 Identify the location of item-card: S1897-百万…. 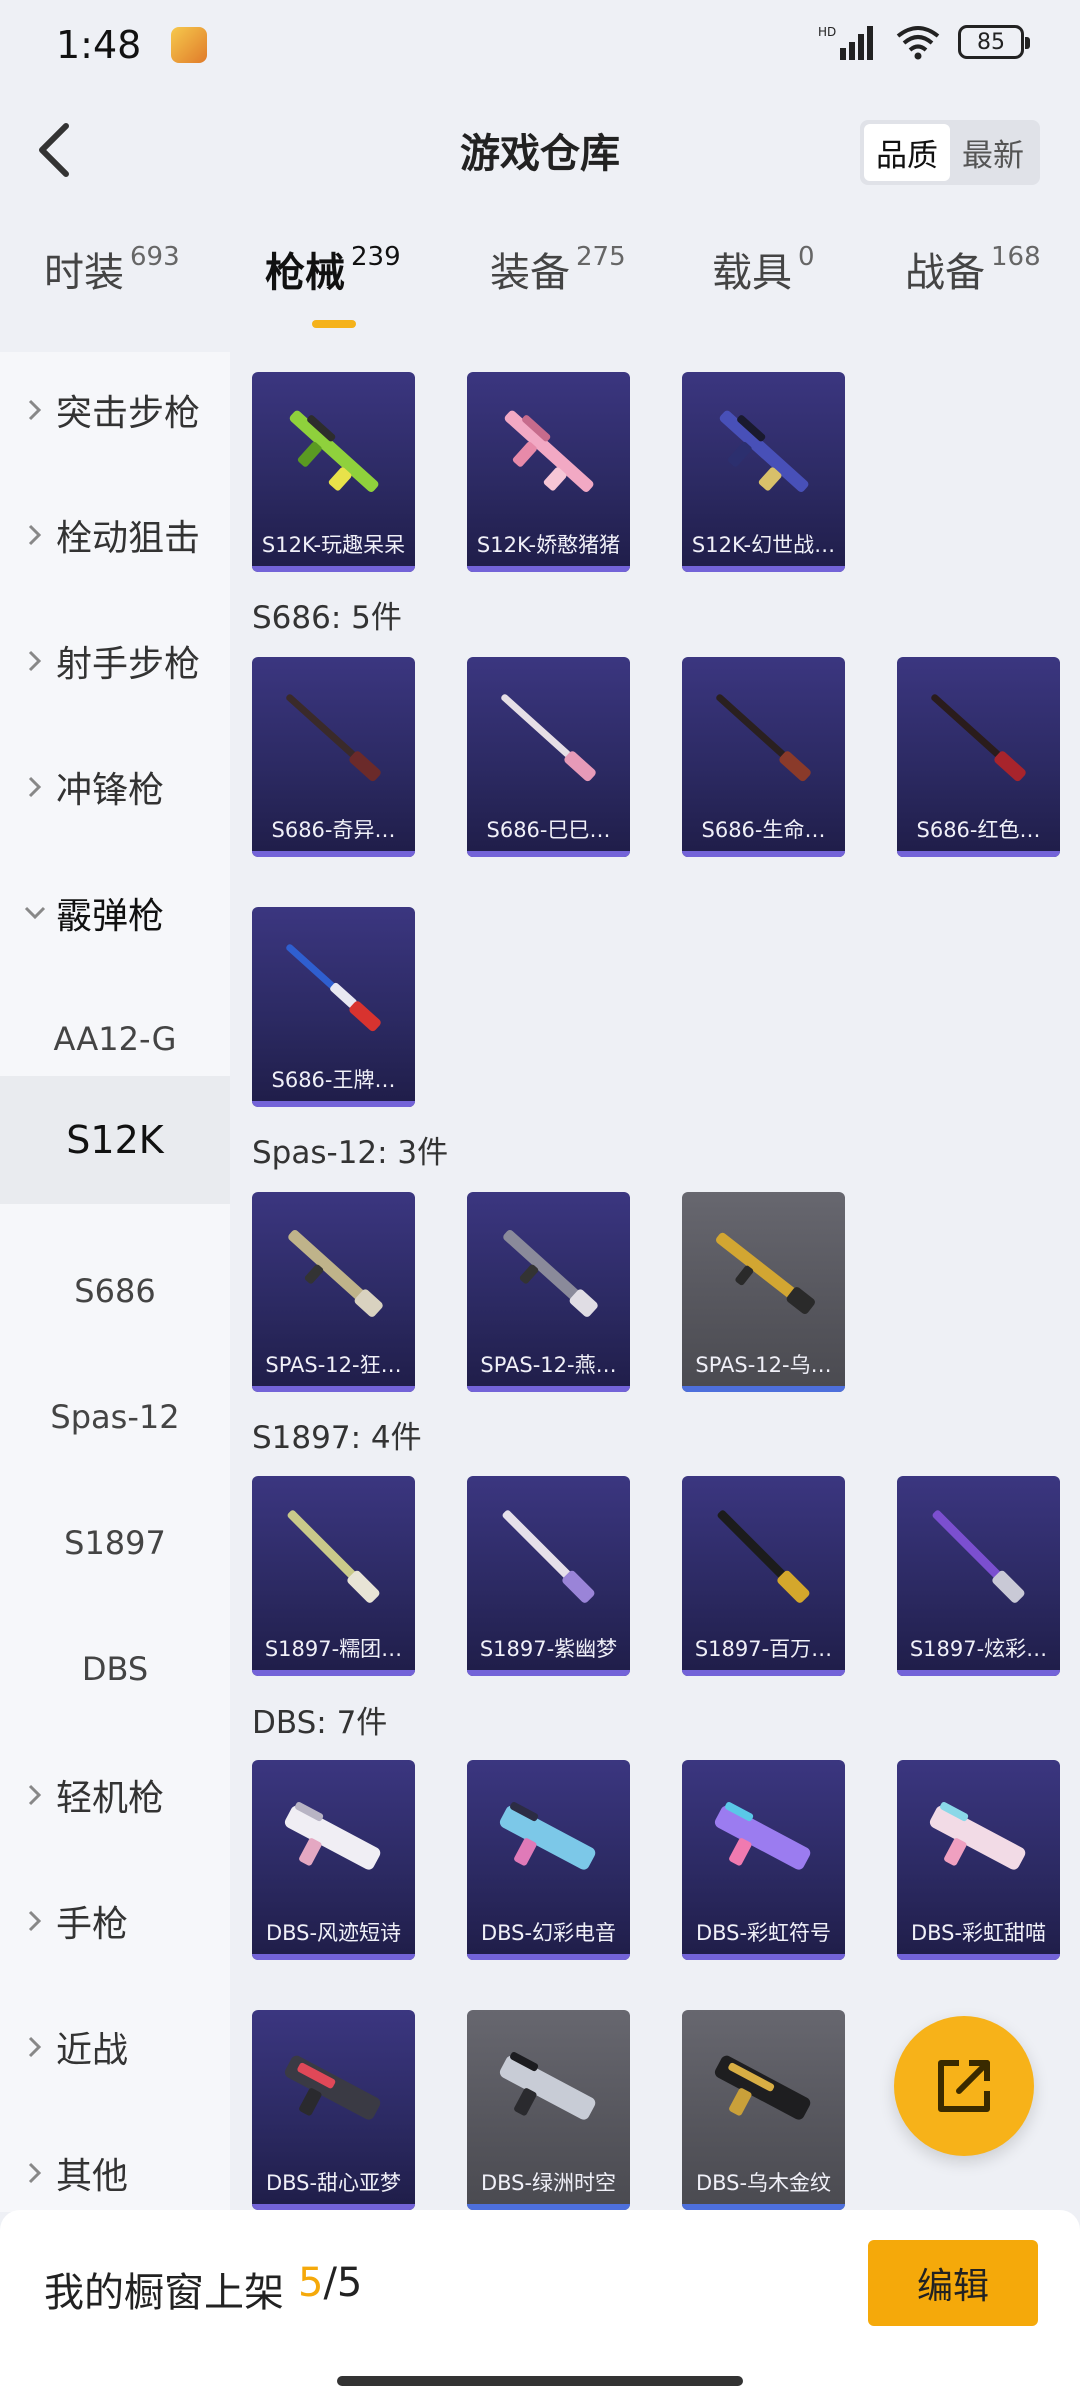
(763, 1576).